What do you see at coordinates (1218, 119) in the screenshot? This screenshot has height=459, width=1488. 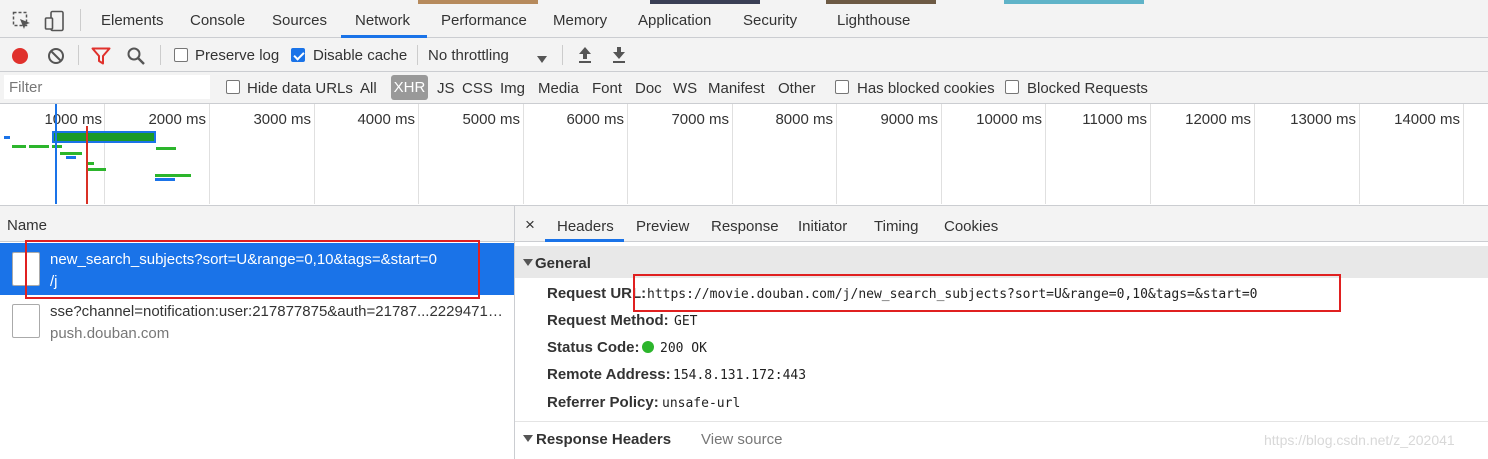 I see `timeline-tick: 12000 ms` at bounding box center [1218, 119].